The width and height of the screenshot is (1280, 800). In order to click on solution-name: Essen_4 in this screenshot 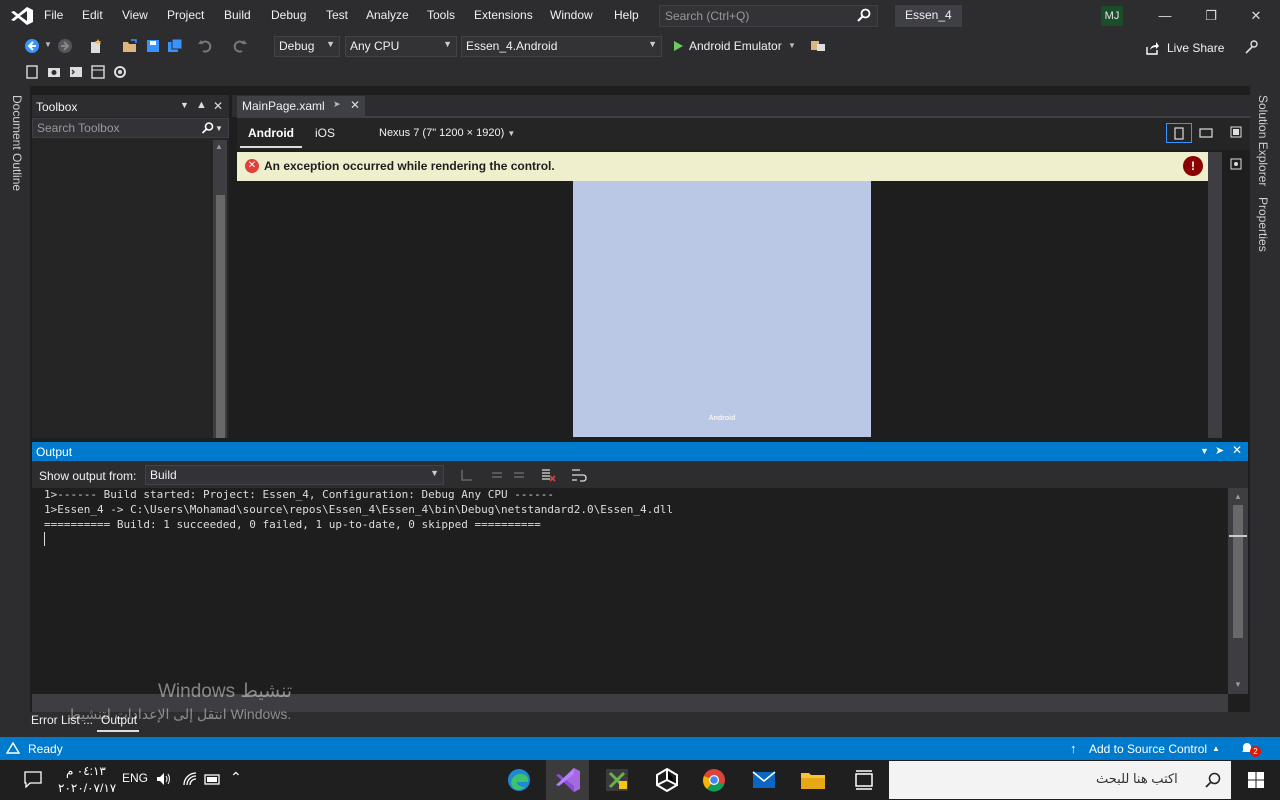, I will do `click(928, 16)`.